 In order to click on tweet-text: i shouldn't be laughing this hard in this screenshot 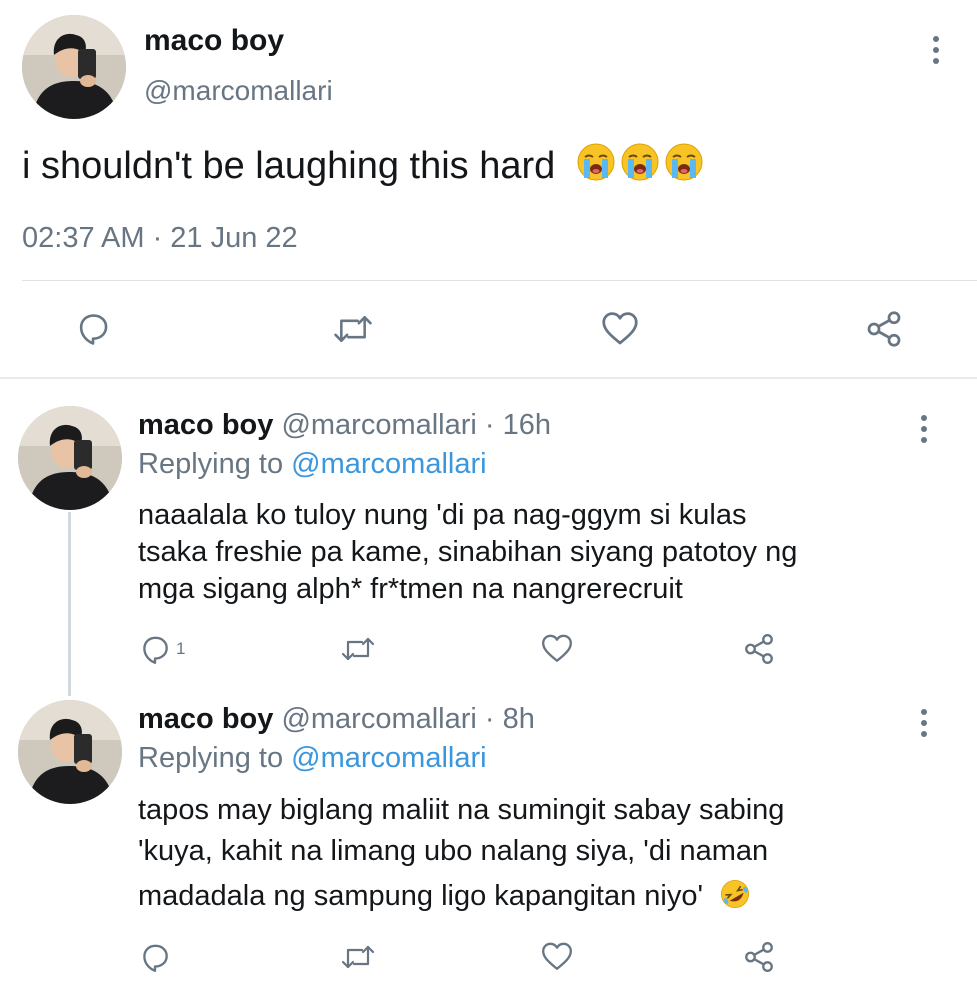, I will do `click(289, 166)`.